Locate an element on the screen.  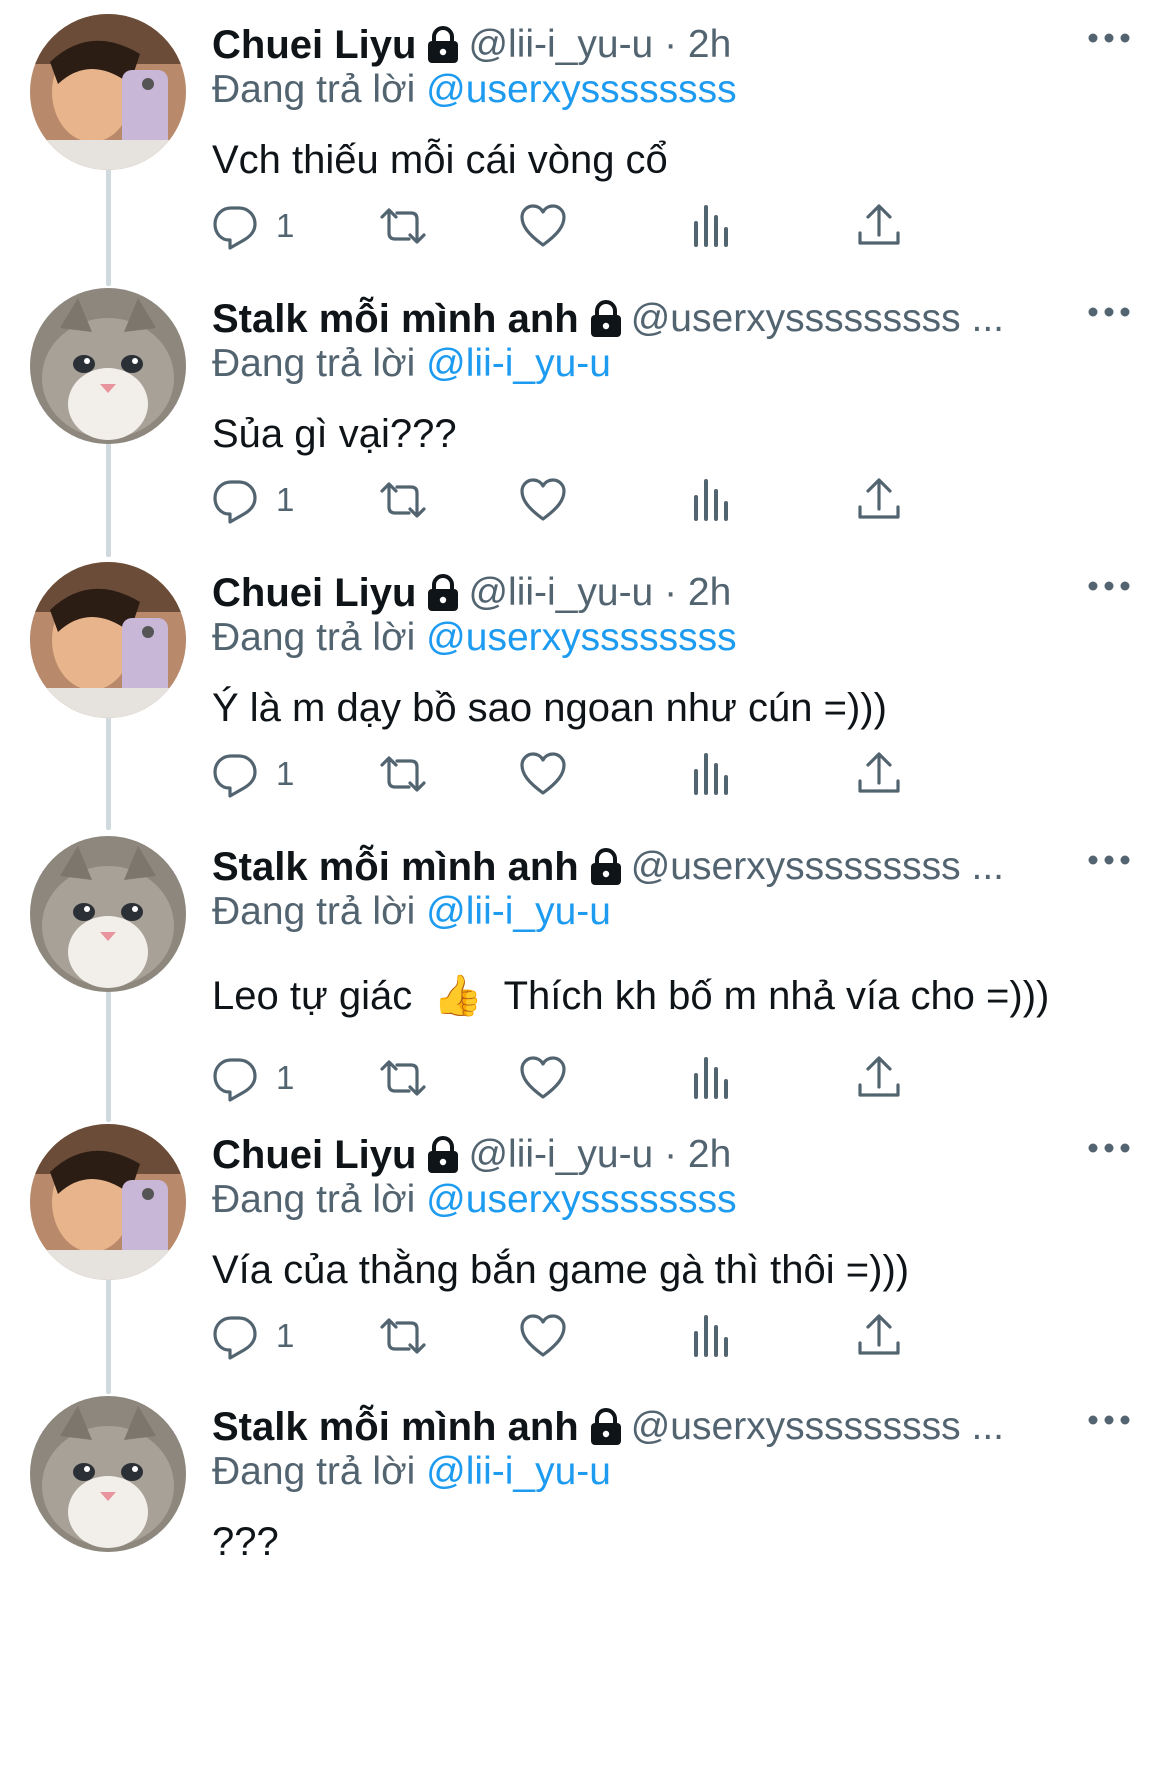
like-icon is located at coordinates (543, 1335).